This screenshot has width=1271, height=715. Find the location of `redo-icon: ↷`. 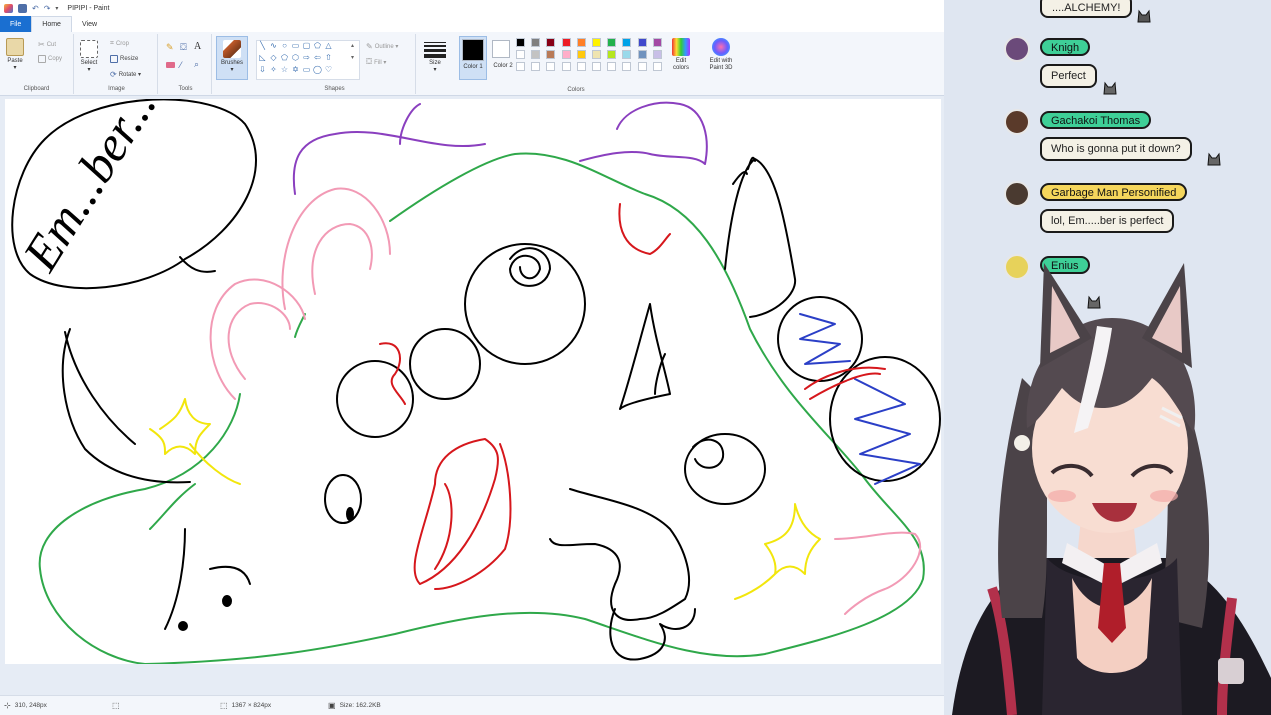

redo-icon: ↷ is located at coordinates (47, 8).